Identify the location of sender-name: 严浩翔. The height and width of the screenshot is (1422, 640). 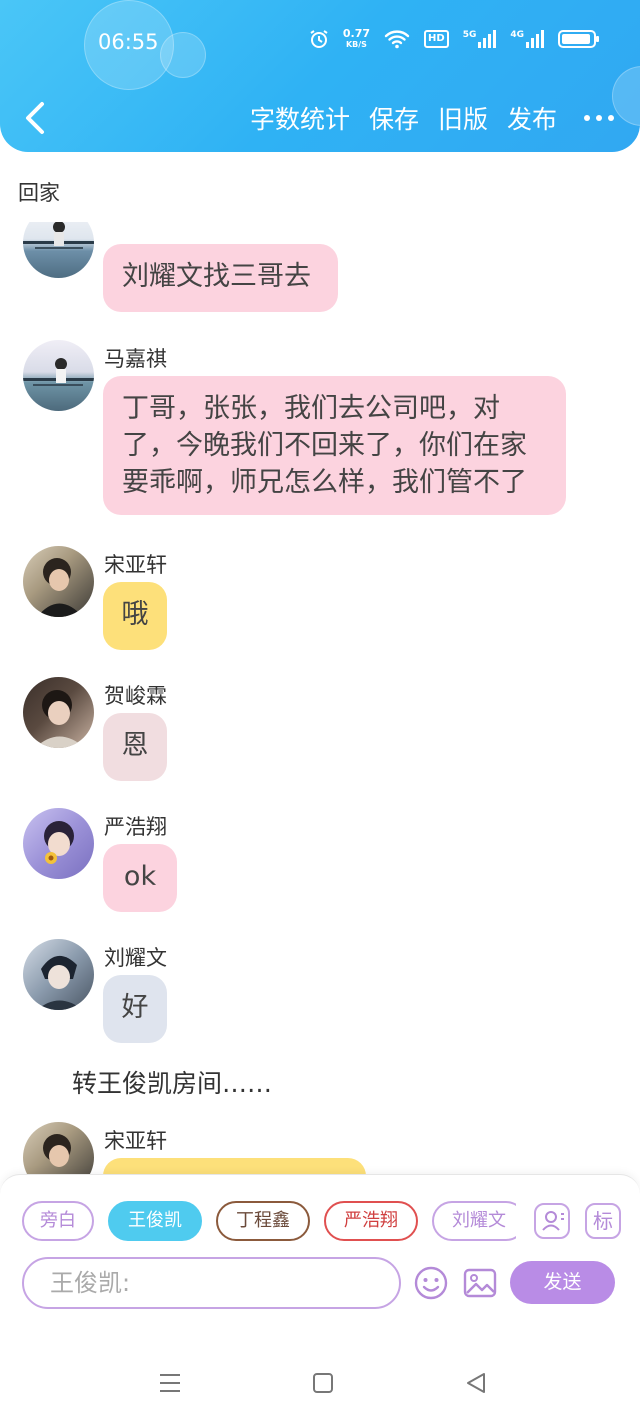
(135, 827).